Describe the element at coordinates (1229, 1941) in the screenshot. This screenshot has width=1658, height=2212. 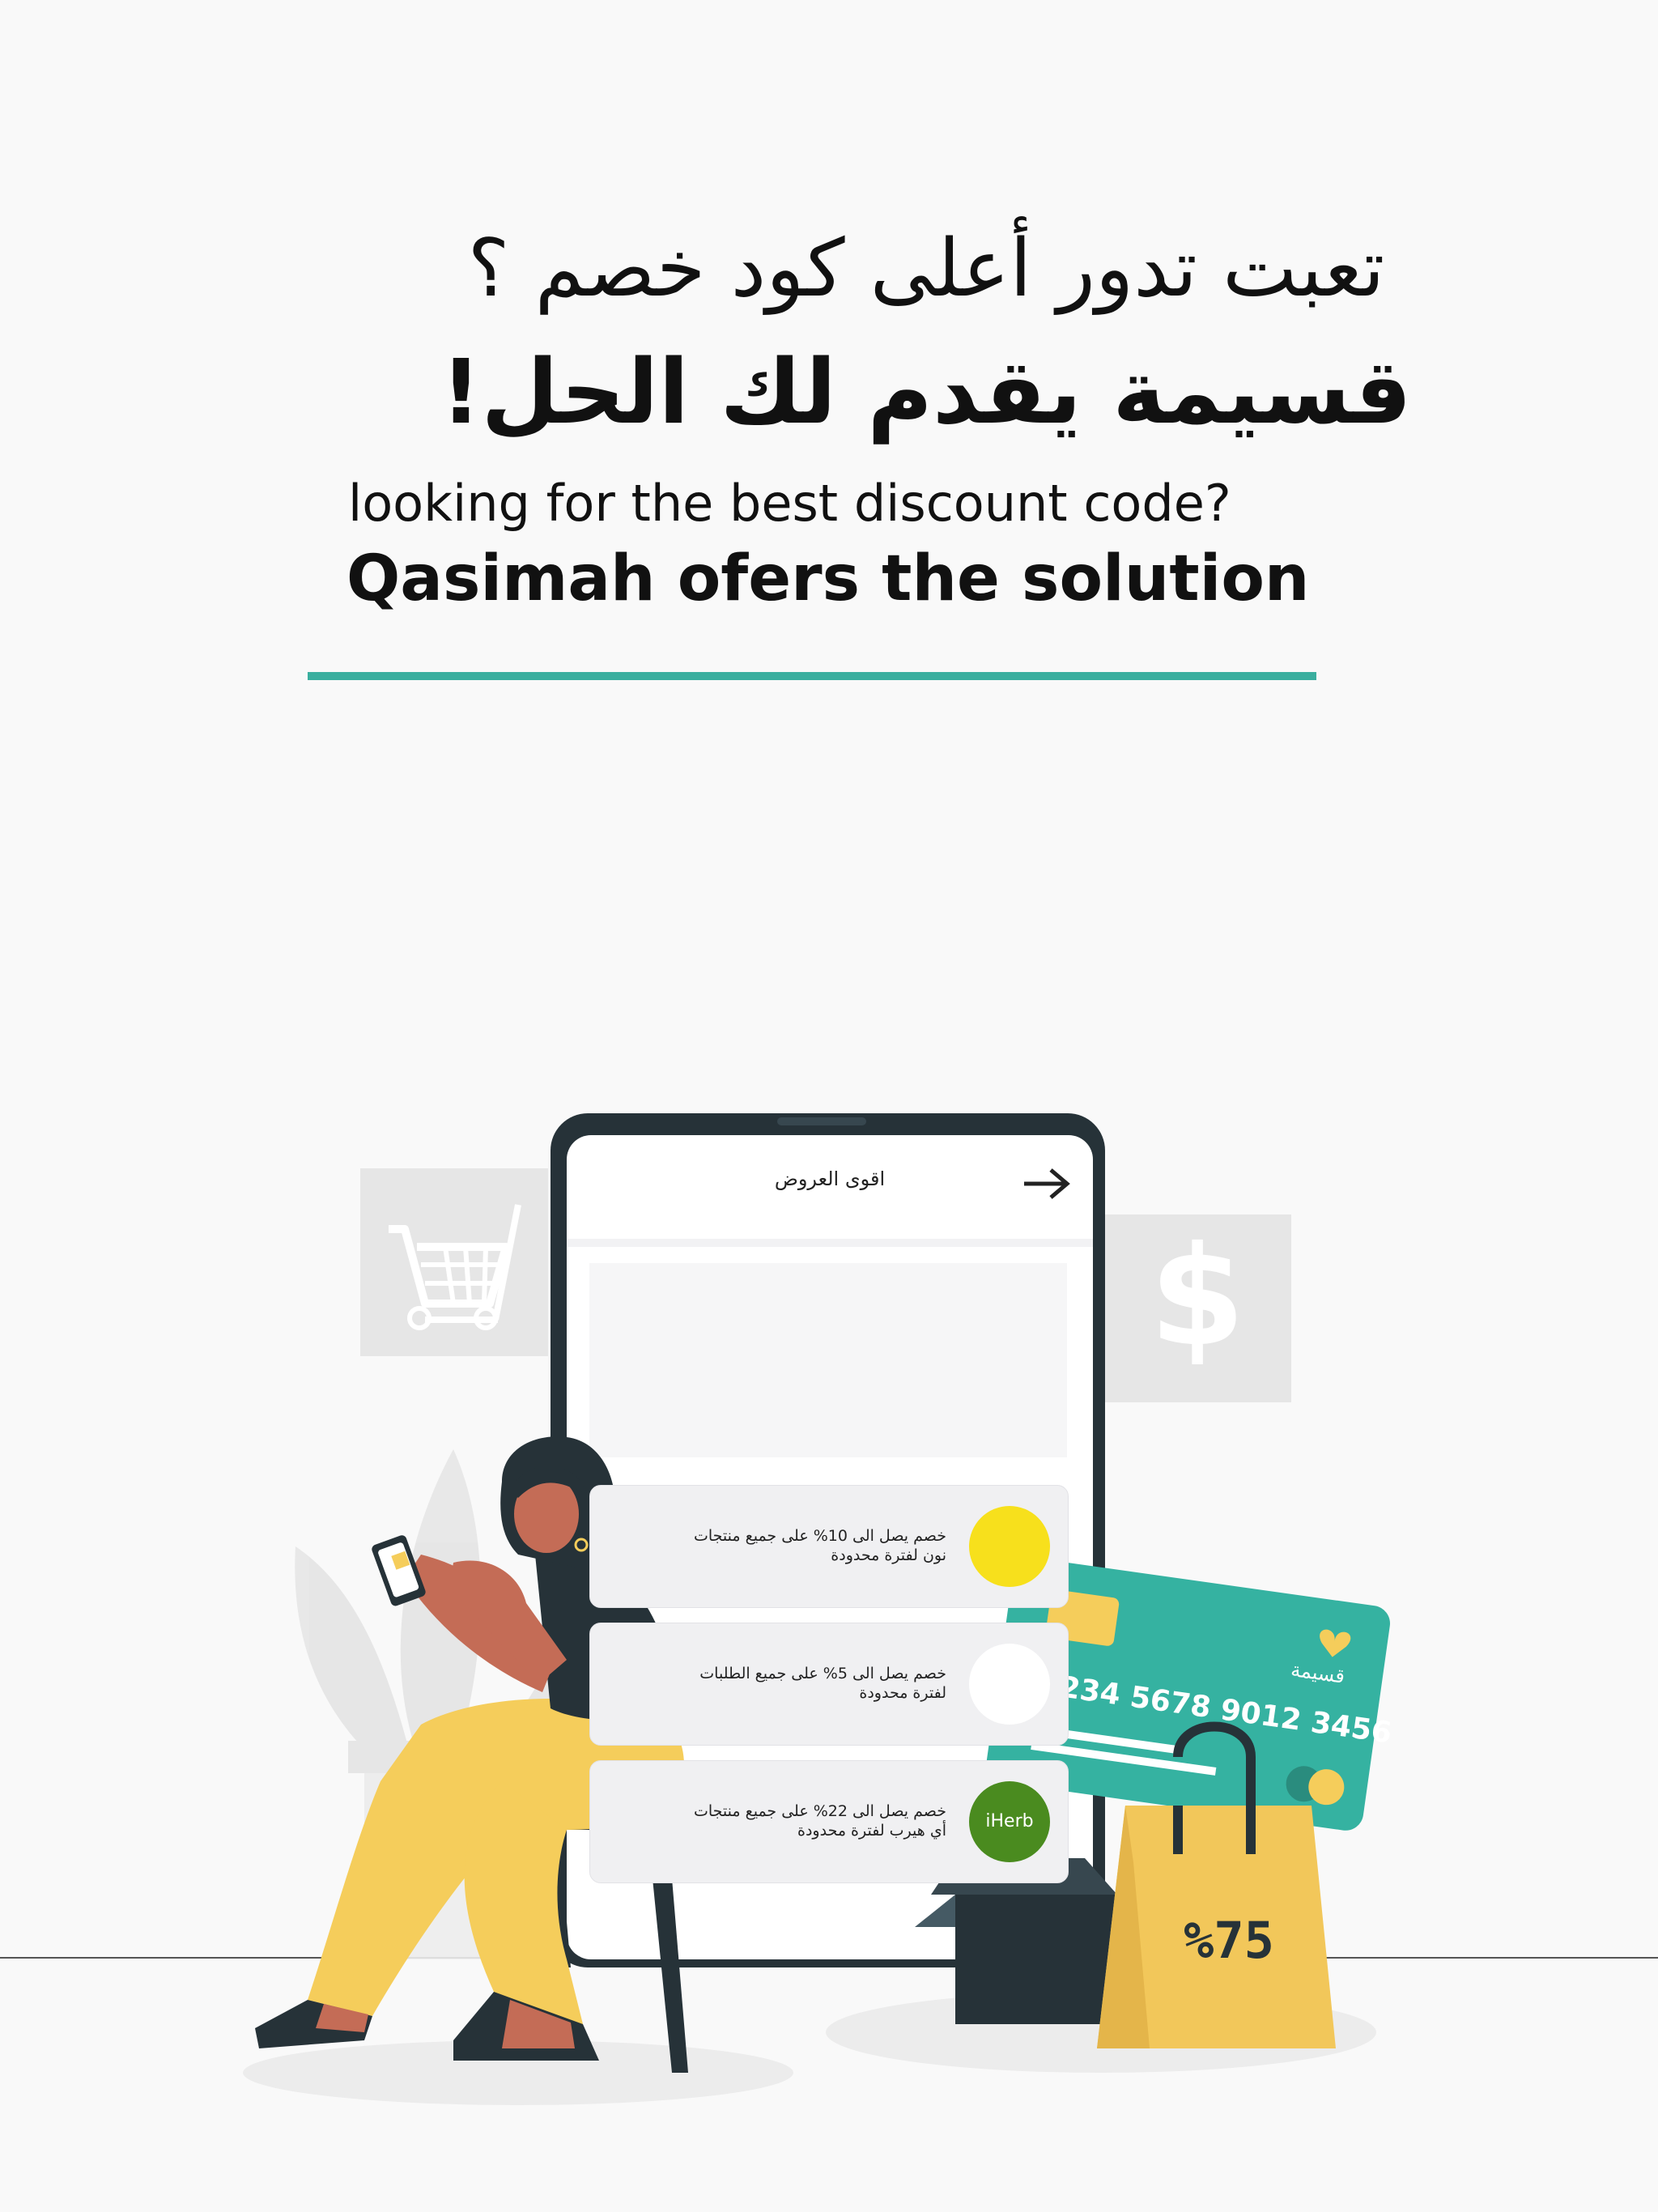
I see `discount-label: %75` at that location.